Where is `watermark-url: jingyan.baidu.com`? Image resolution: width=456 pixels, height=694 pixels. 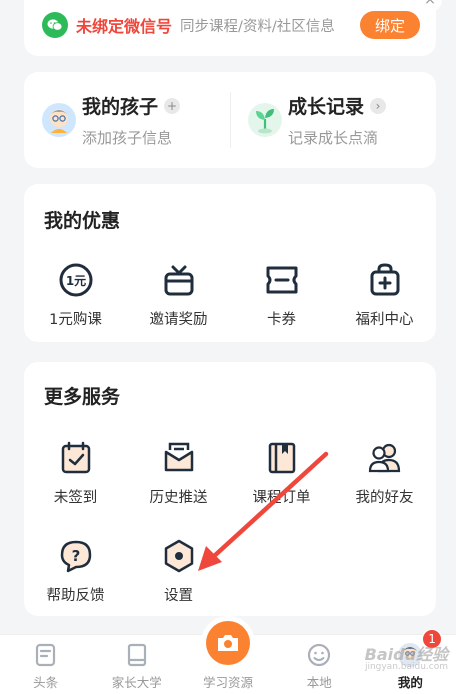 watermark-url: jingyan.baidu.com is located at coordinates (406, 667).